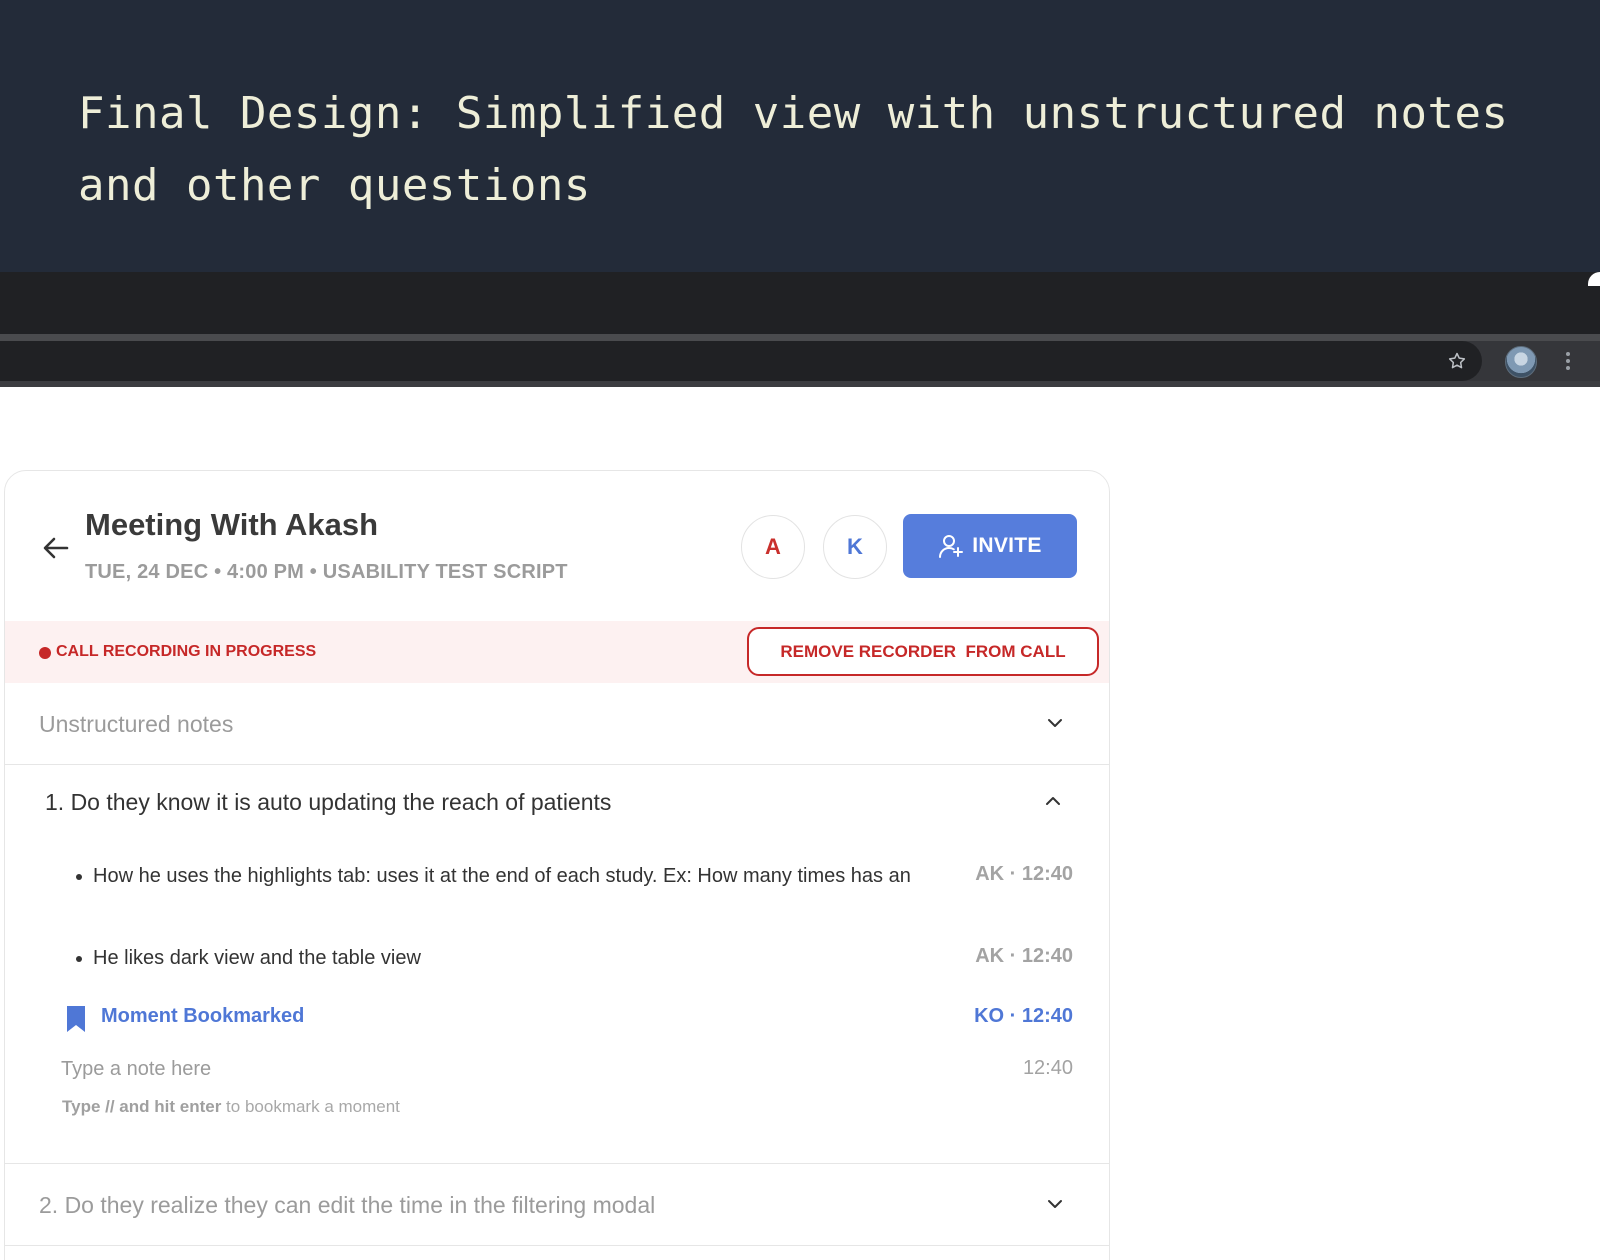 The width and height of the screenshot is (1600, 1260). Describe the element at coordinates (773, 547) in the screenshot. I see `participant-avatar-a: A` at that location.